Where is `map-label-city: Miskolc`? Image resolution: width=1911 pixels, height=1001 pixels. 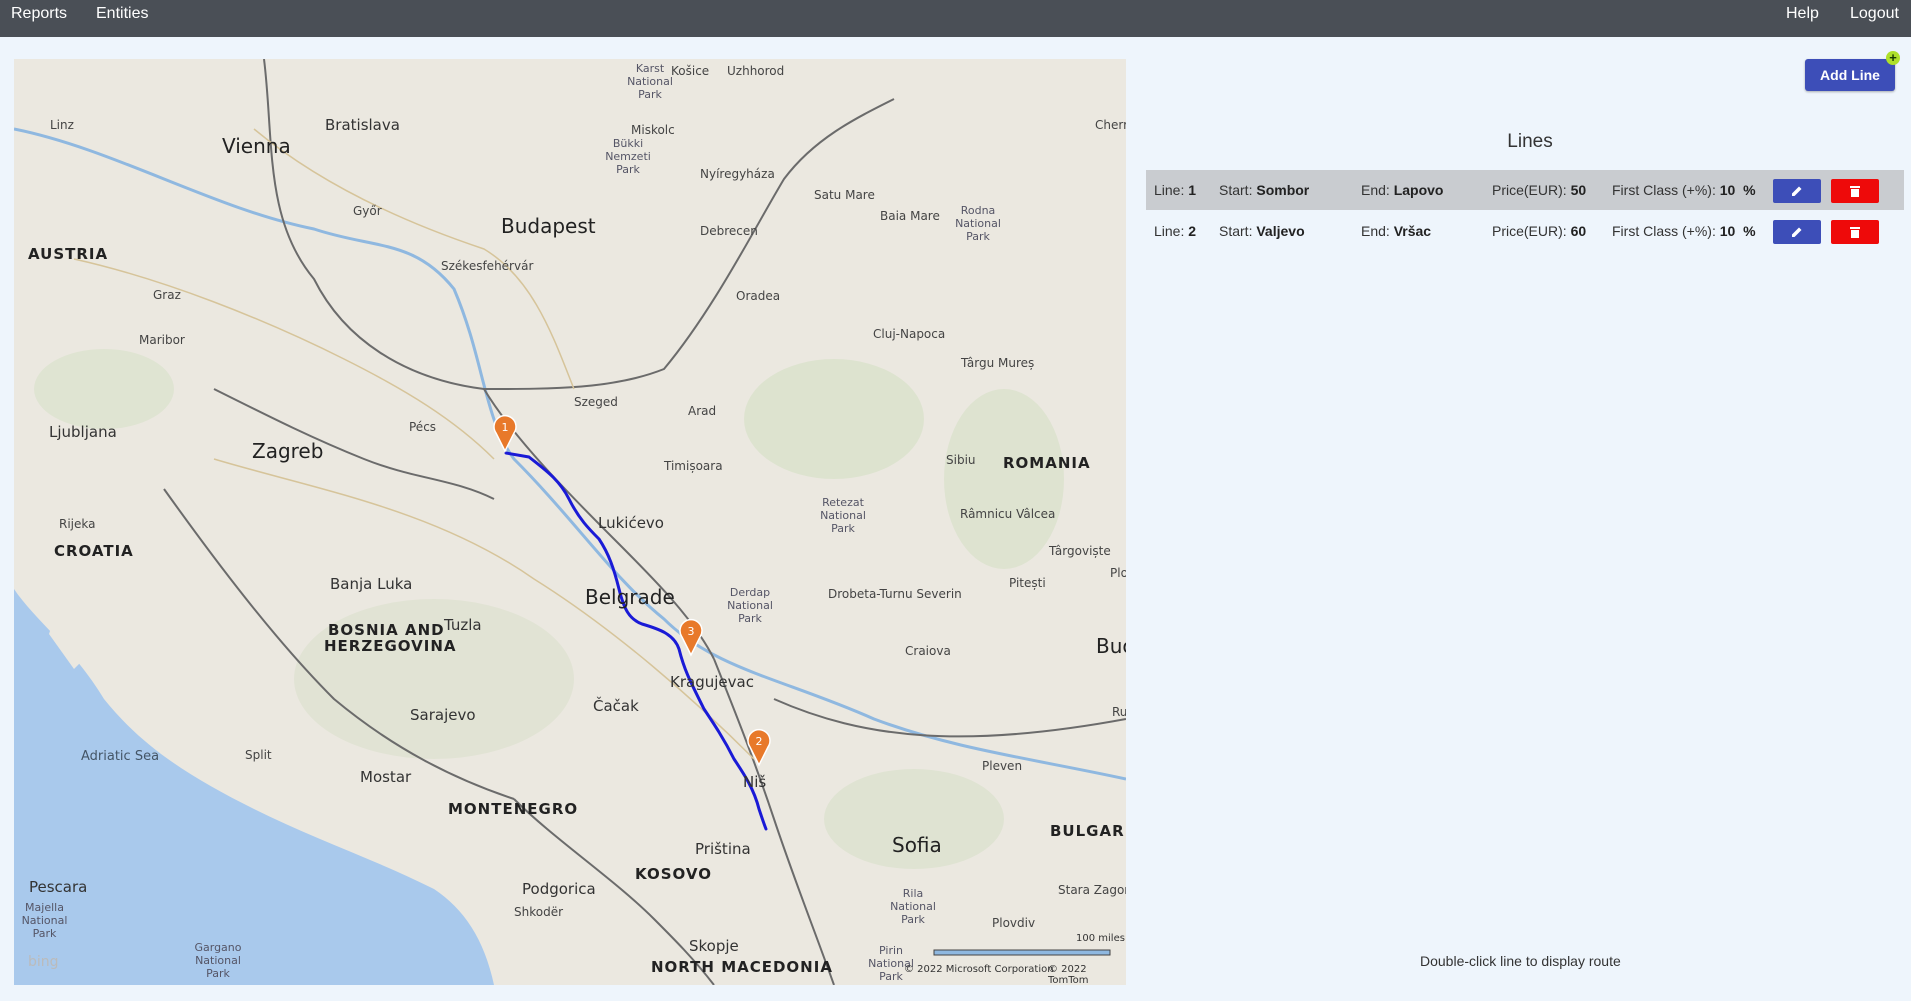
map-label-city: Miskolc is located at coordinates (653, 130).